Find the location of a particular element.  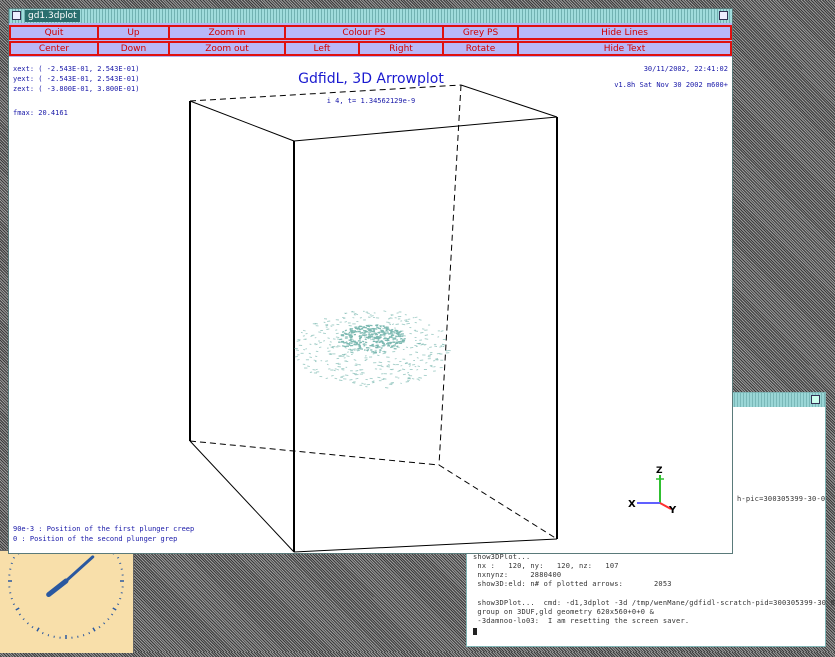

left-button: Left is located at coordinates (322, 48).